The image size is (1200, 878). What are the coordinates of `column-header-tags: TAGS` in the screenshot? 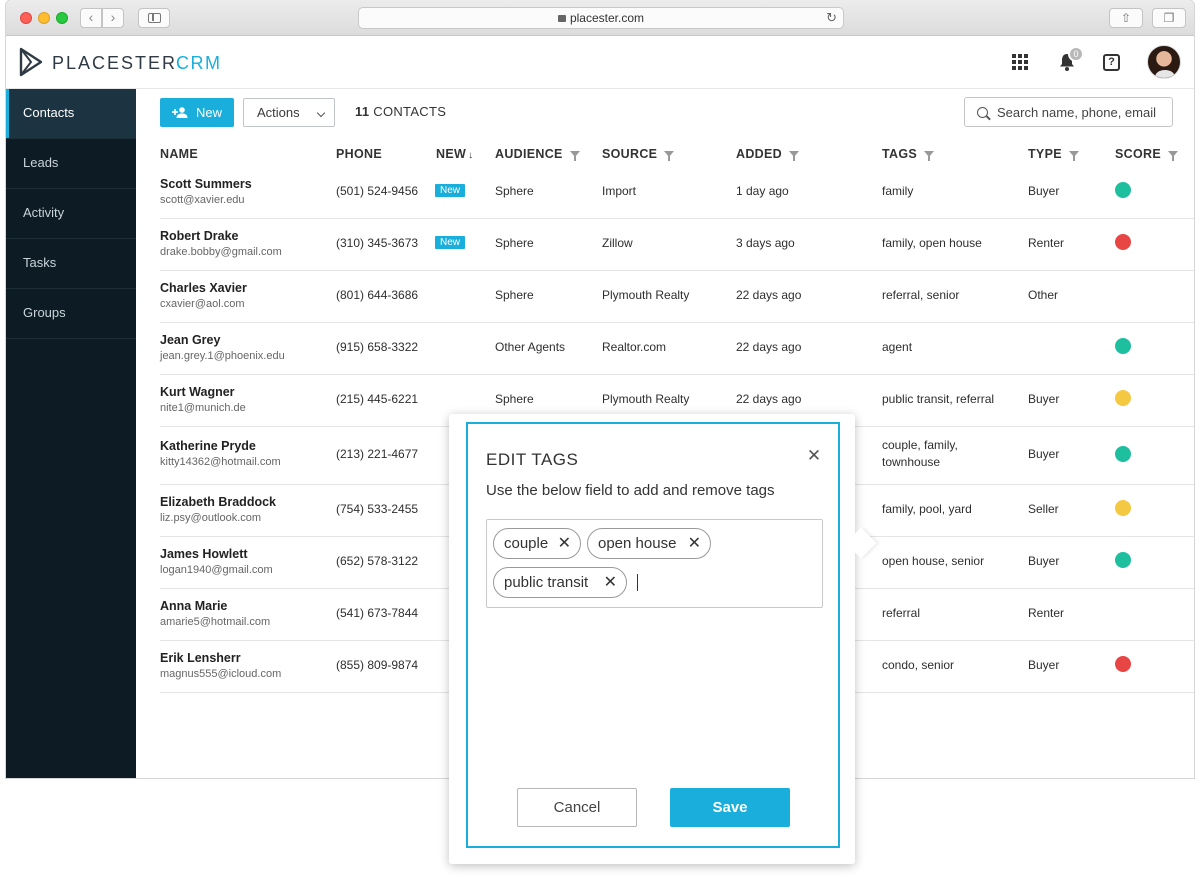 It's located at (908, 154).